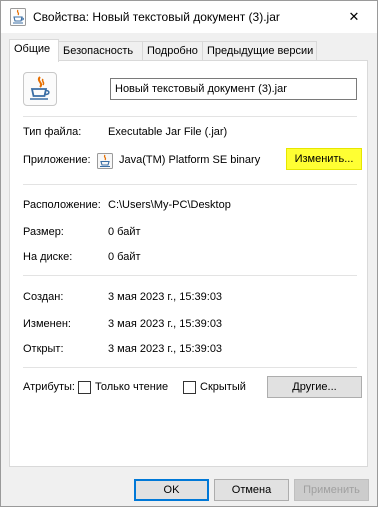 Image resolution: width=378 pixels, height=507 pixels. What do you see at coordinates (169, 205) in the screenshot?
I see `location-value: C:\Users\My-PC\Desktop` at bounding box center [169, 205].